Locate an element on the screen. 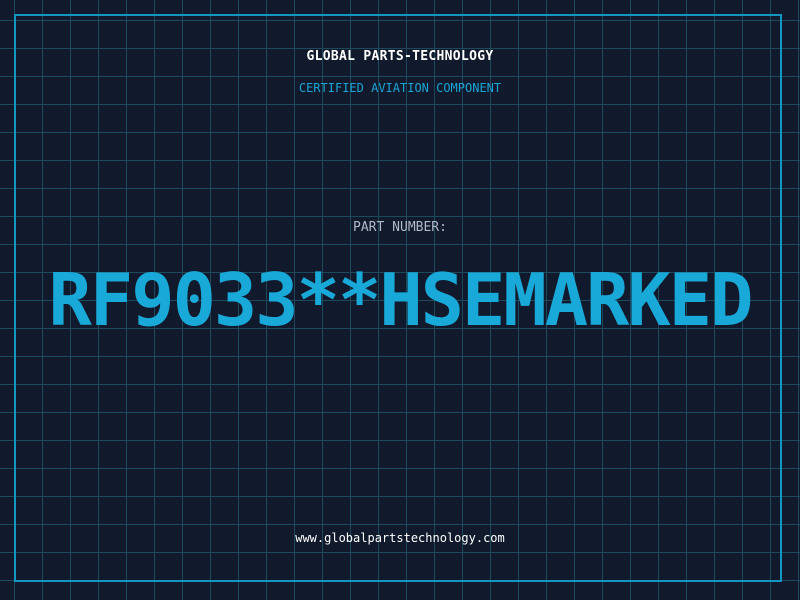  part-number-value: RF9033**HSEMARKED is located at coordinates (401, 300).